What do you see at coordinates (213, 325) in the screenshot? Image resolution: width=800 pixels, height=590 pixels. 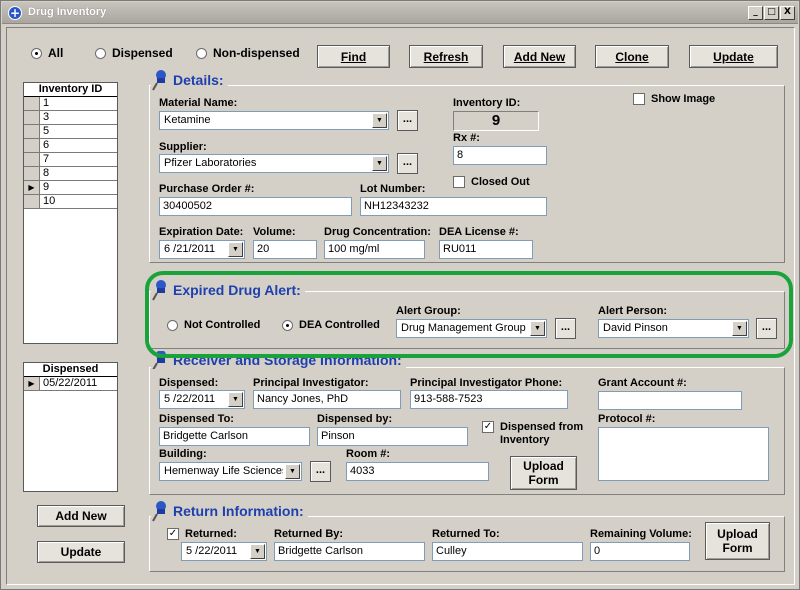 I see `not-controlled-radio: Not Controlled` at bounding box center [213, 325].